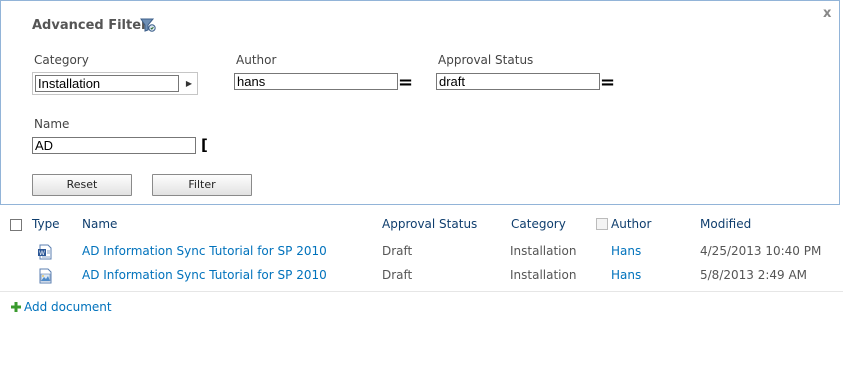 The width and height of the screenshot is (843, 376). Describe the element at coordinates (608, 82) in the screenshot. I see `approval-status-operator: =` at that location.